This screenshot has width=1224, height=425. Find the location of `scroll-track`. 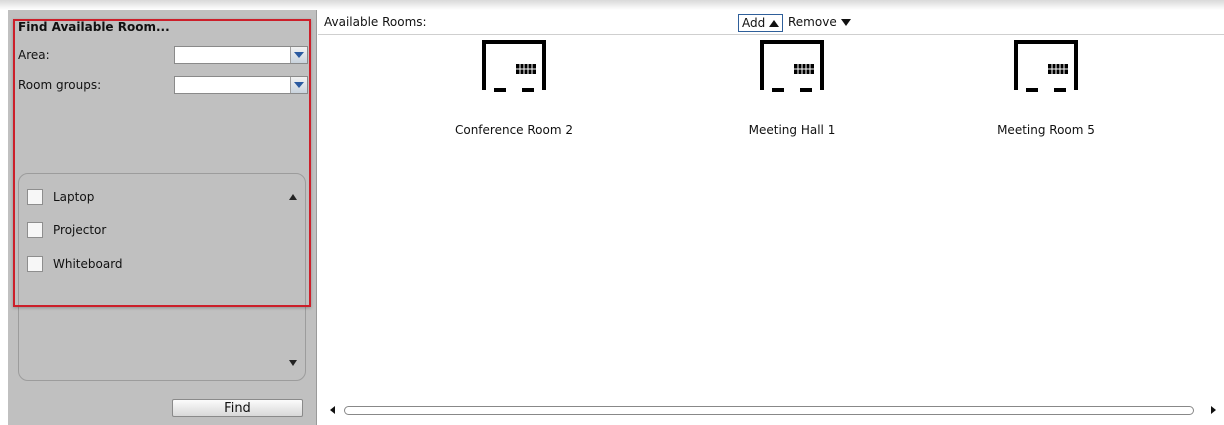

scroll-track is located at coordinates (769, 410).